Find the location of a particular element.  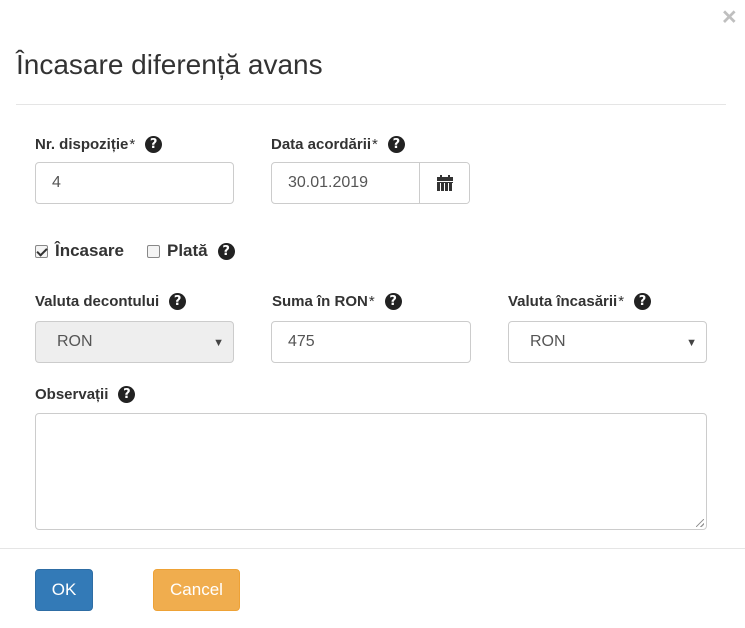

calendar-icon is located at coordinates (444, 183).